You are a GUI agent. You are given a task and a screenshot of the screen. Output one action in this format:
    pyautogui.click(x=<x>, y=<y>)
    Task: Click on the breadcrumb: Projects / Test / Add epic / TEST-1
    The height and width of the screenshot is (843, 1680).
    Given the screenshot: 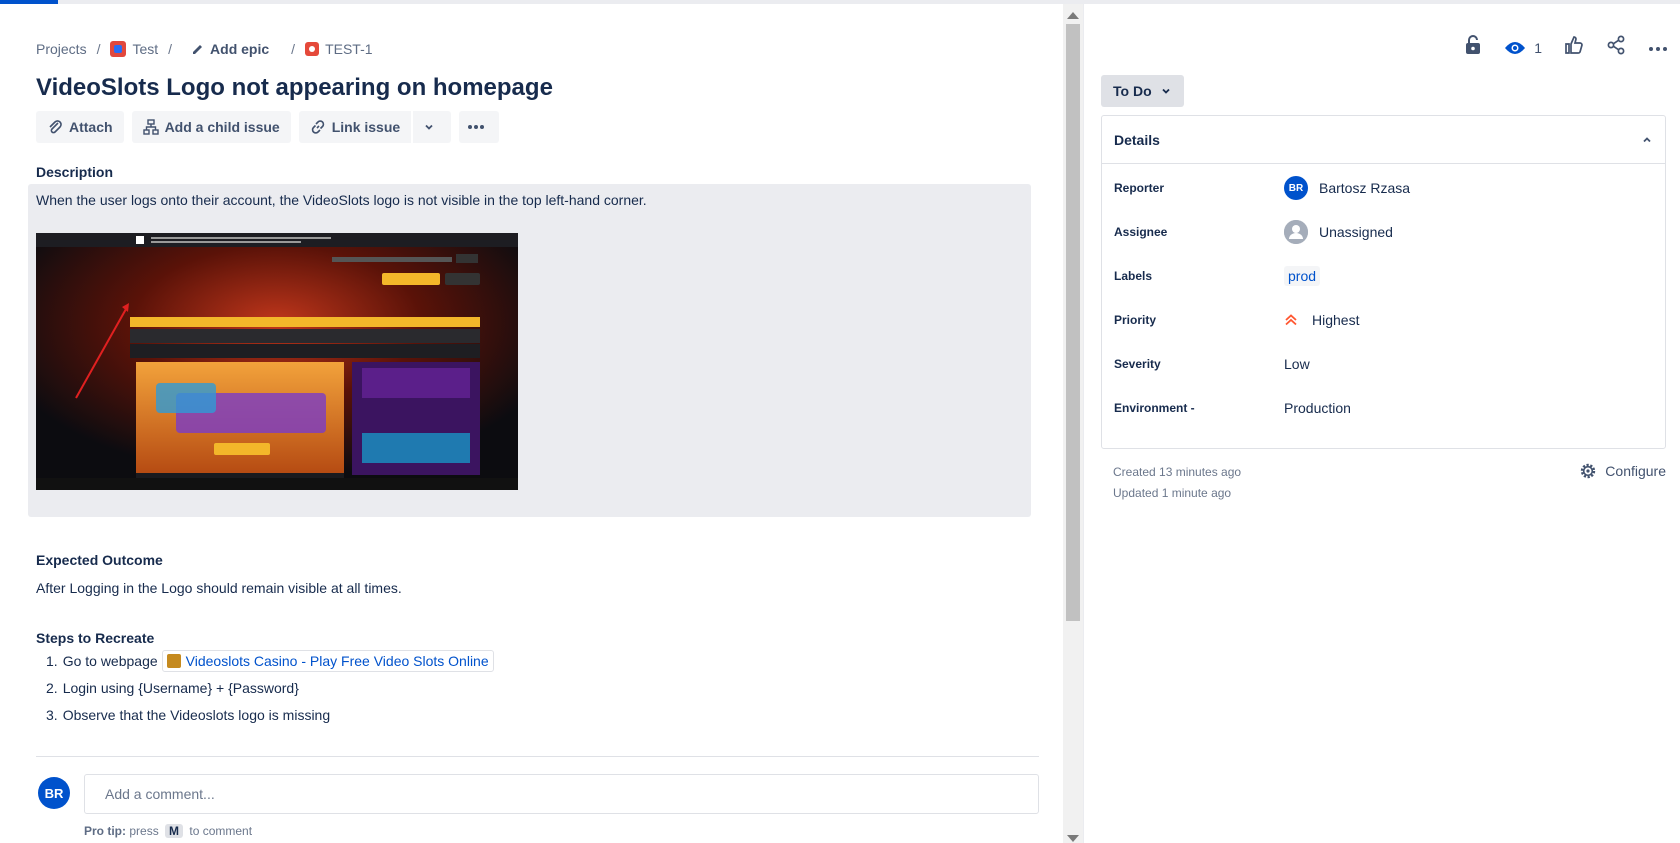 What is the action you would take?
    pyautogui.click(x=204, y=49)
    